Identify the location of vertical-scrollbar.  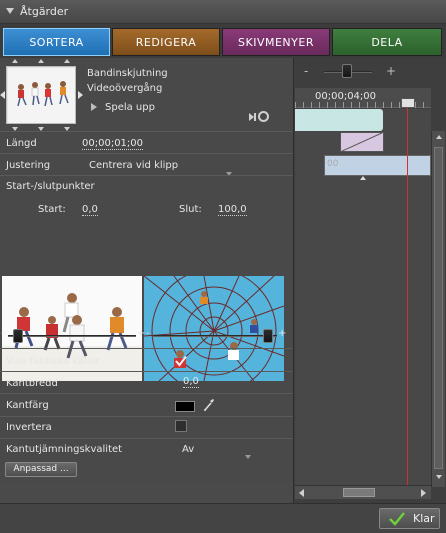
(438, 309).